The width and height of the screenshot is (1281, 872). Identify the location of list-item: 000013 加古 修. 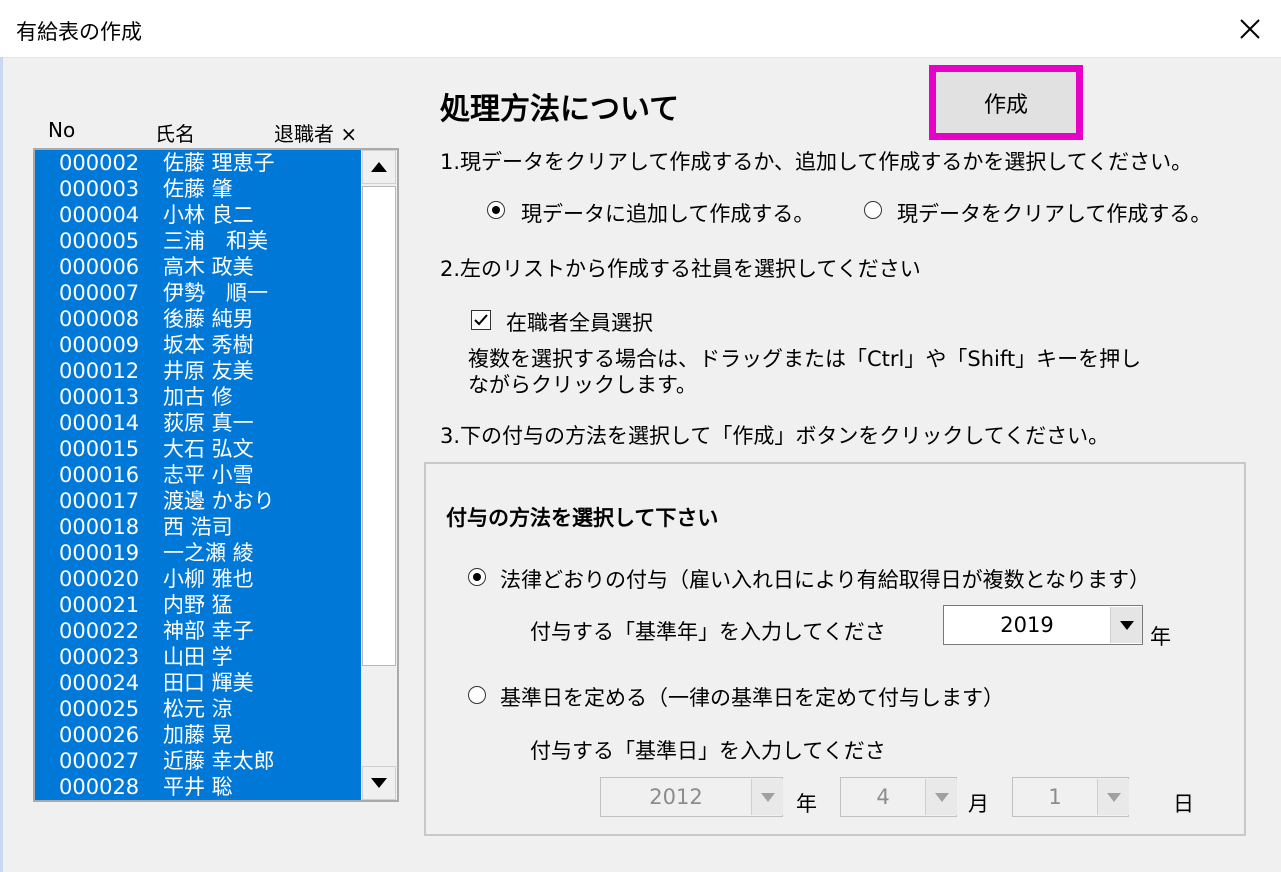
(198, 397).